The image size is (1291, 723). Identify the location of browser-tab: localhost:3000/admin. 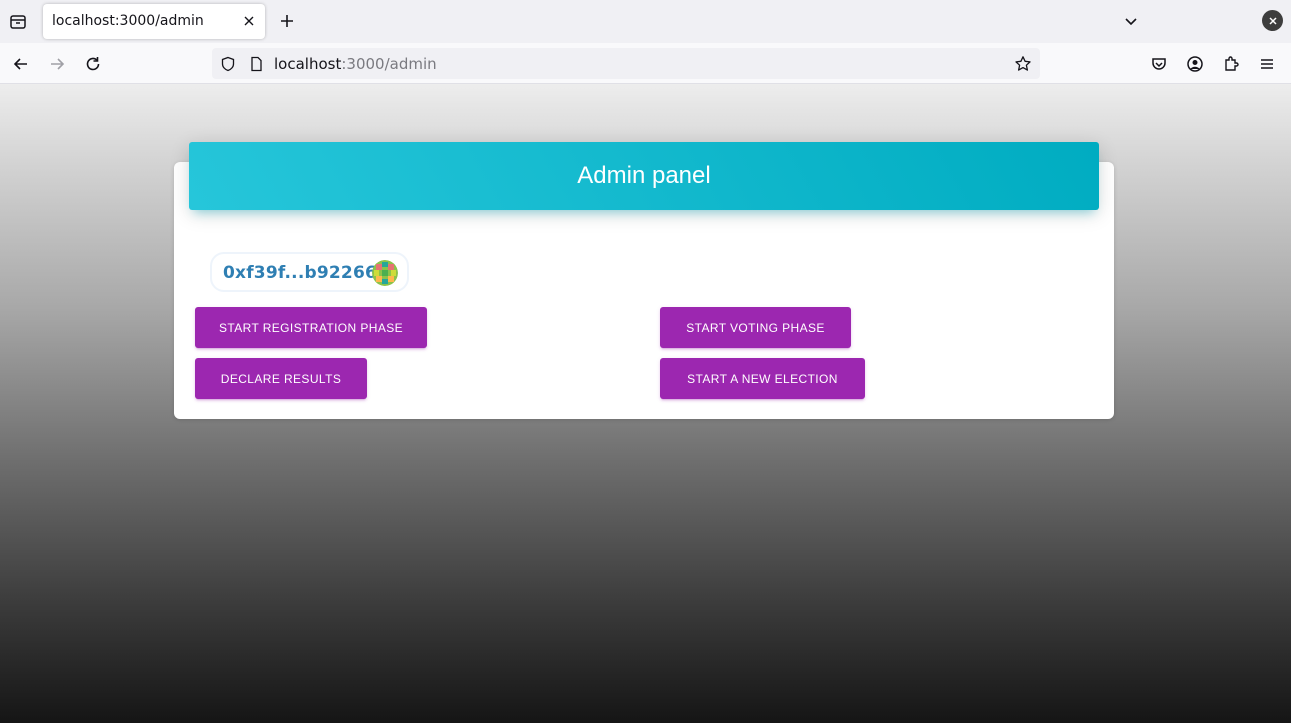
(154, 21).